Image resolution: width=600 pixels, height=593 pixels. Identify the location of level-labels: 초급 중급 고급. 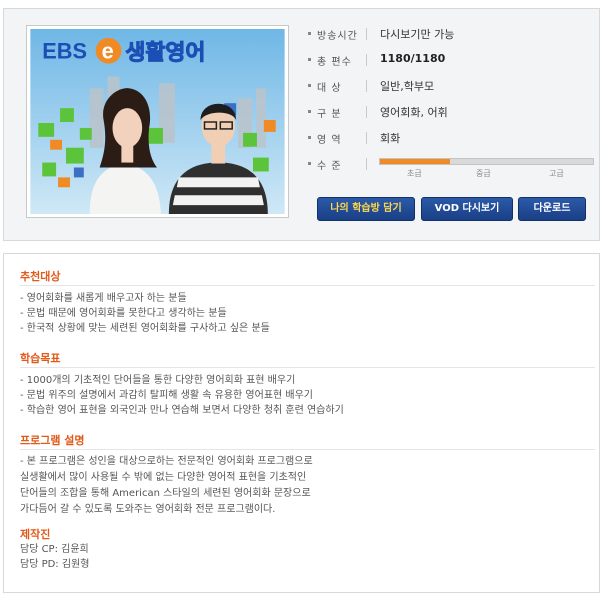
(486, 174).